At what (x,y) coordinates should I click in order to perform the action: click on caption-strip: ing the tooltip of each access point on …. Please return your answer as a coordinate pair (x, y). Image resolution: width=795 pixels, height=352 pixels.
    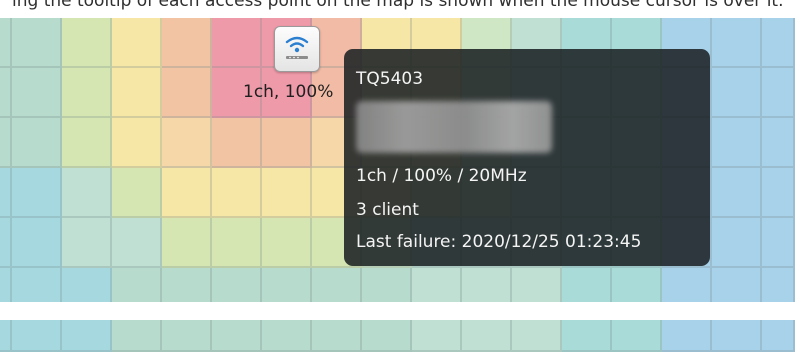
    Looking at the image, I should click on (397, 9).